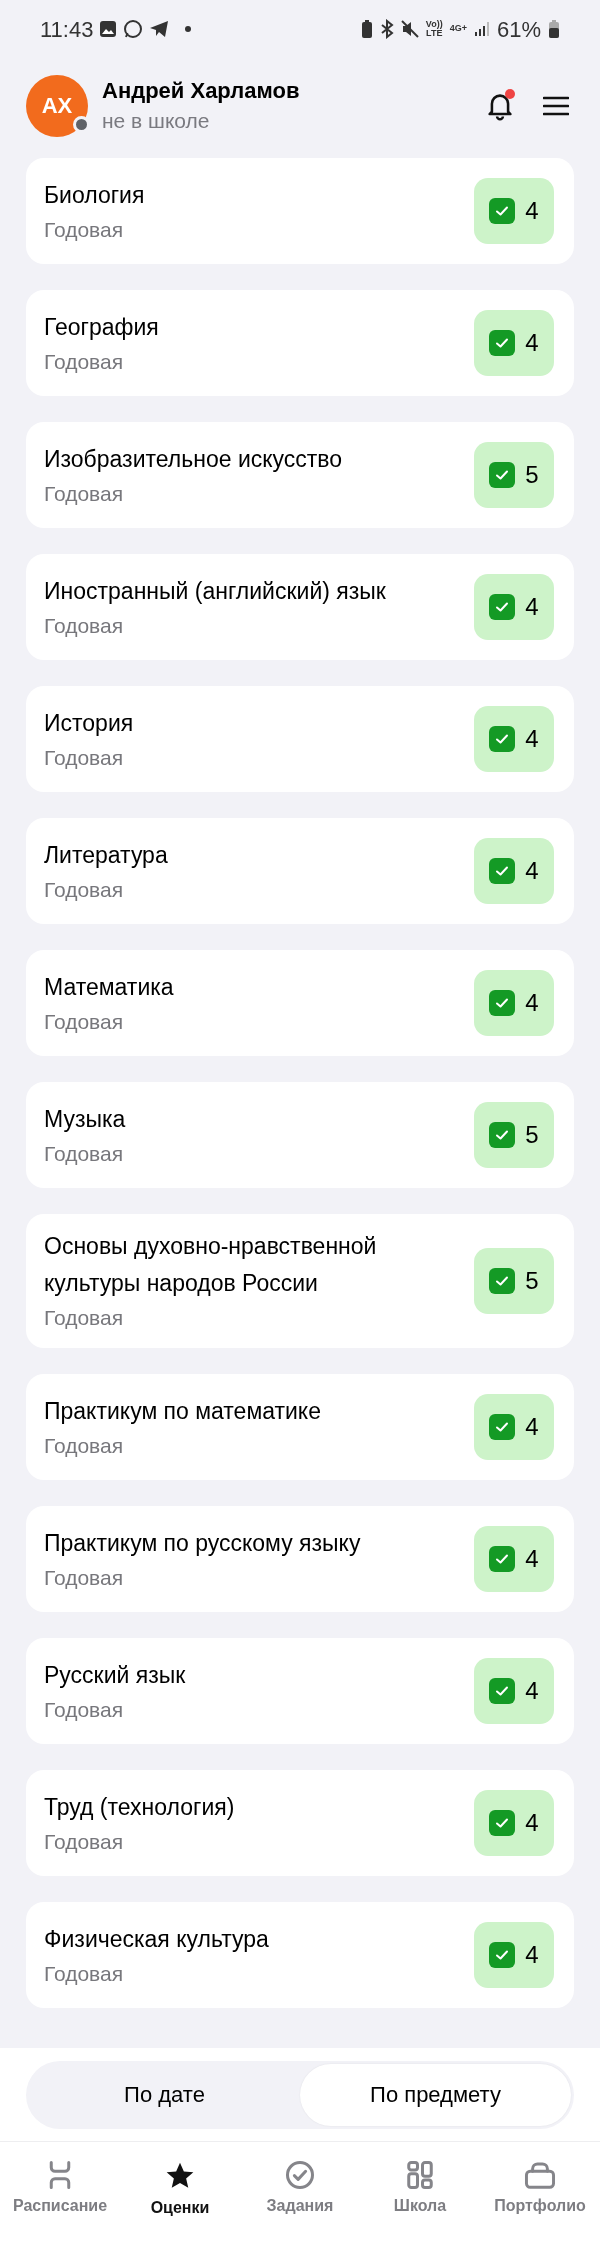  I want to click on subject-card: Основы духовно-нравственной культуры народов России Годовая 5, so click(300, 1281).